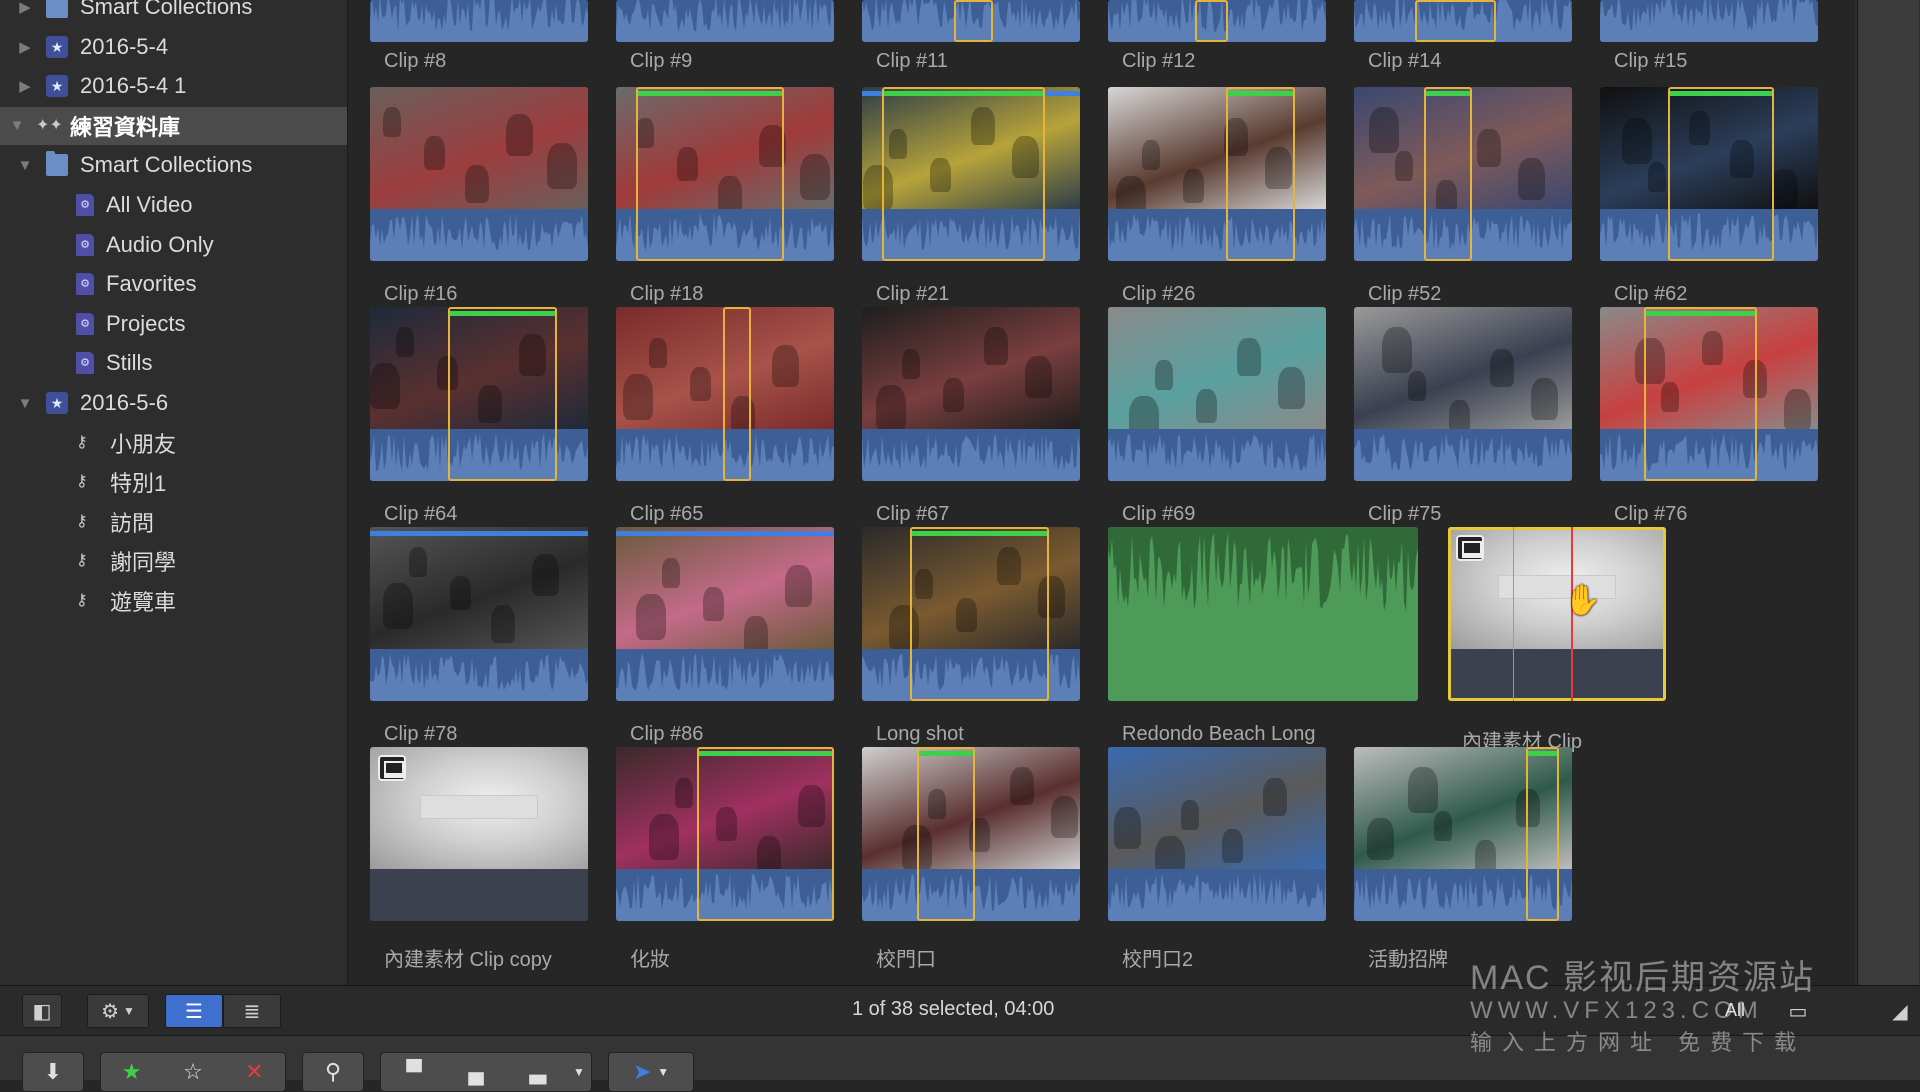 The height and width of the screenshot is (1092, 1920). Describe the element at coordinates (468, 960) in the screenshot. I see `clip-label: 內建素材 Clip copy` at that location.